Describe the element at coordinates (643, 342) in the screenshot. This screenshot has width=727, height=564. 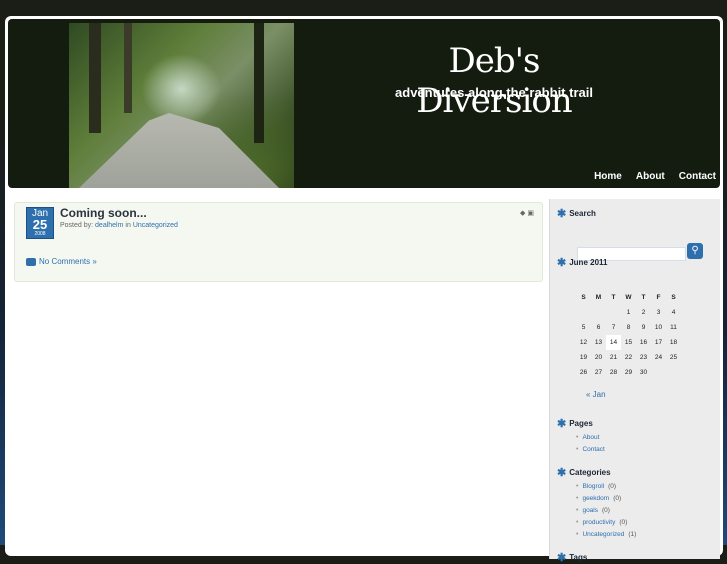
I see `calendar-day: 16` at that location.